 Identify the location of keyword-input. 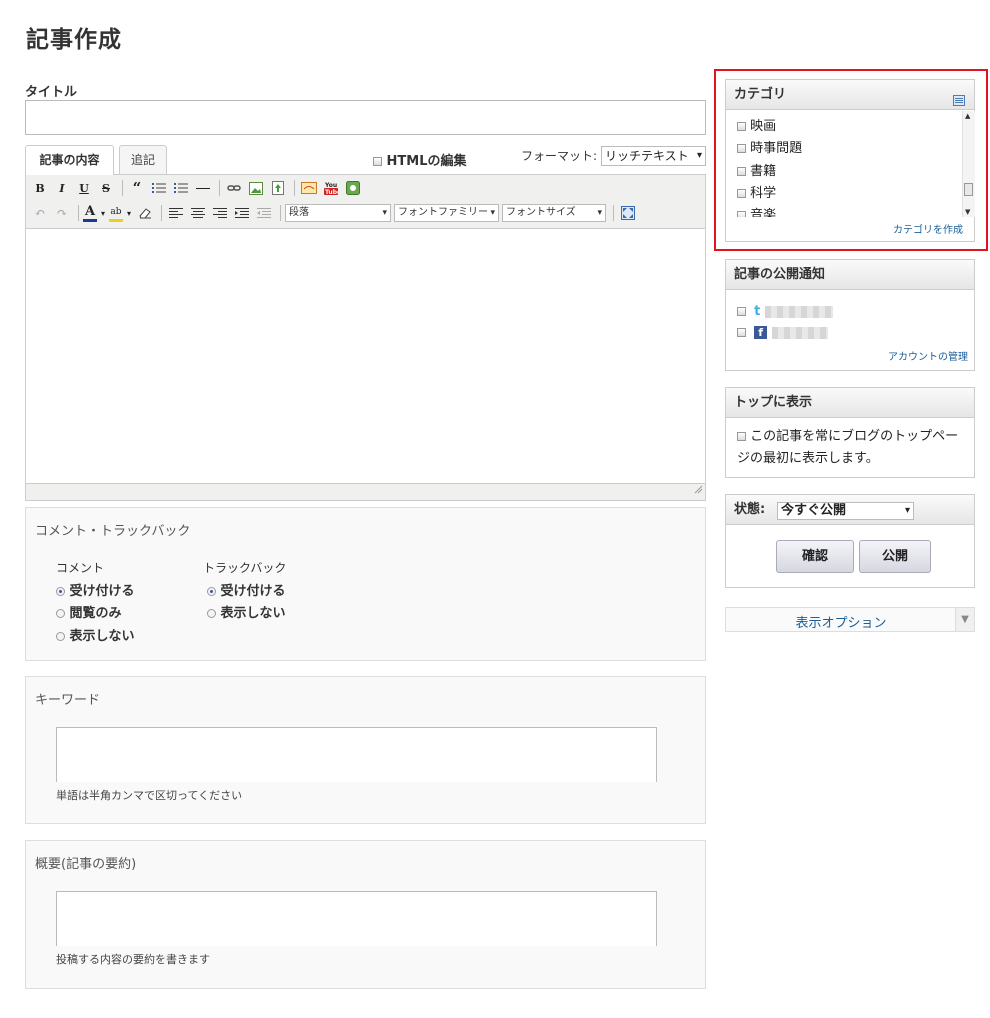
(356, 754).